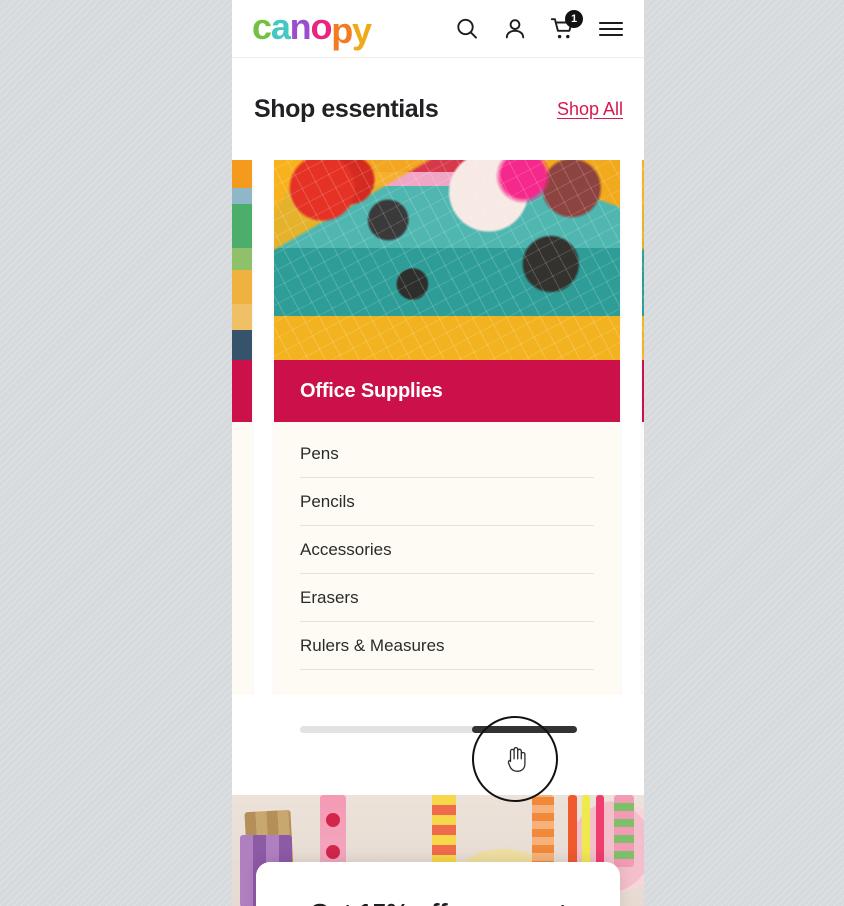  Describe the element at coordinates (524, 729) in the screenshot. I see `carousel-scrollbar-thumb` at that location.